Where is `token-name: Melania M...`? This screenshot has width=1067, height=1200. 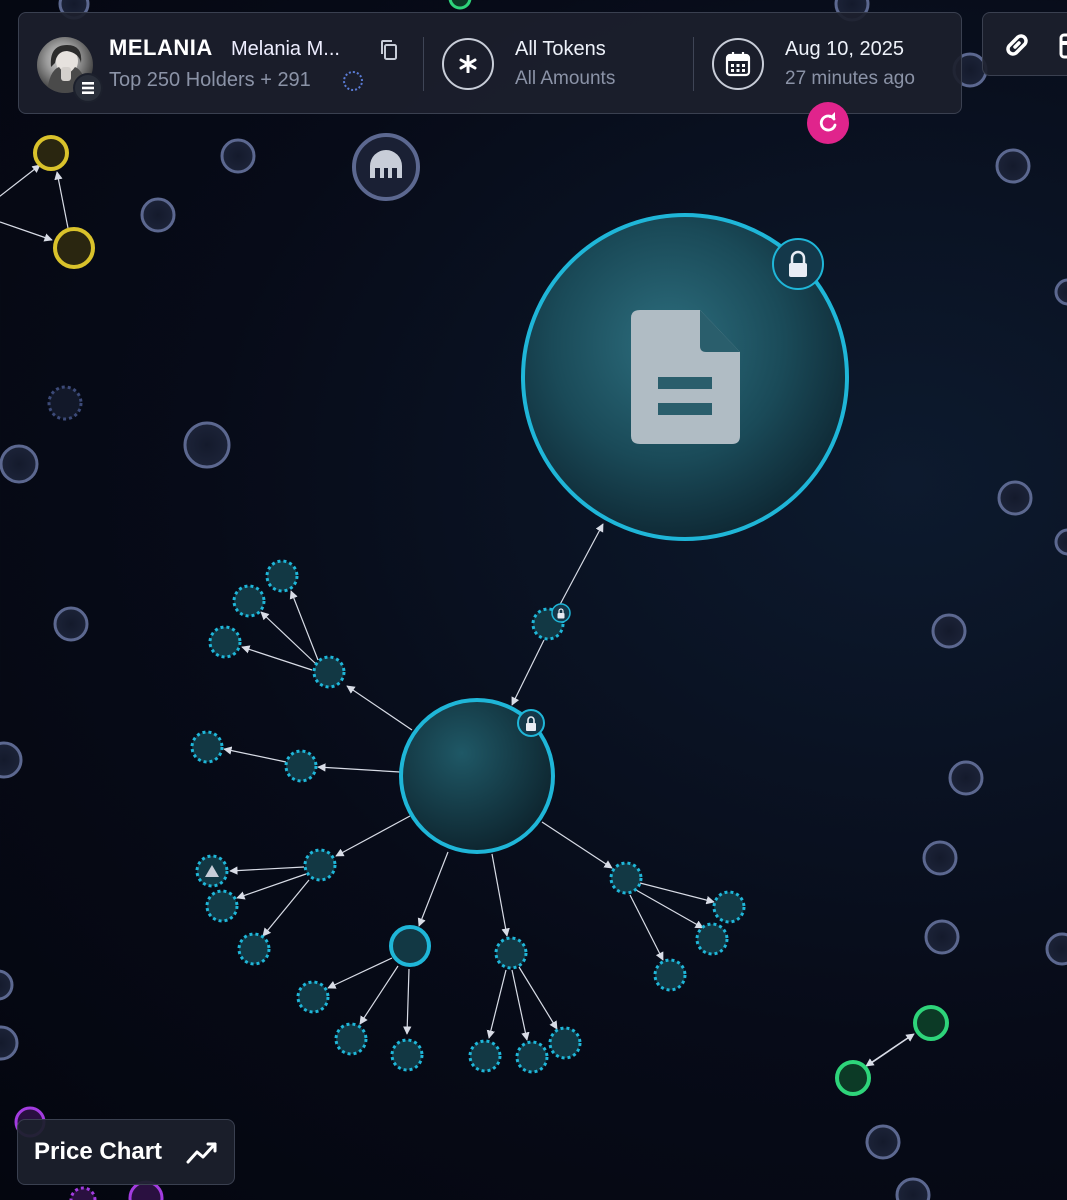
token-name: Melania M... is located at coordinates (285, 49).